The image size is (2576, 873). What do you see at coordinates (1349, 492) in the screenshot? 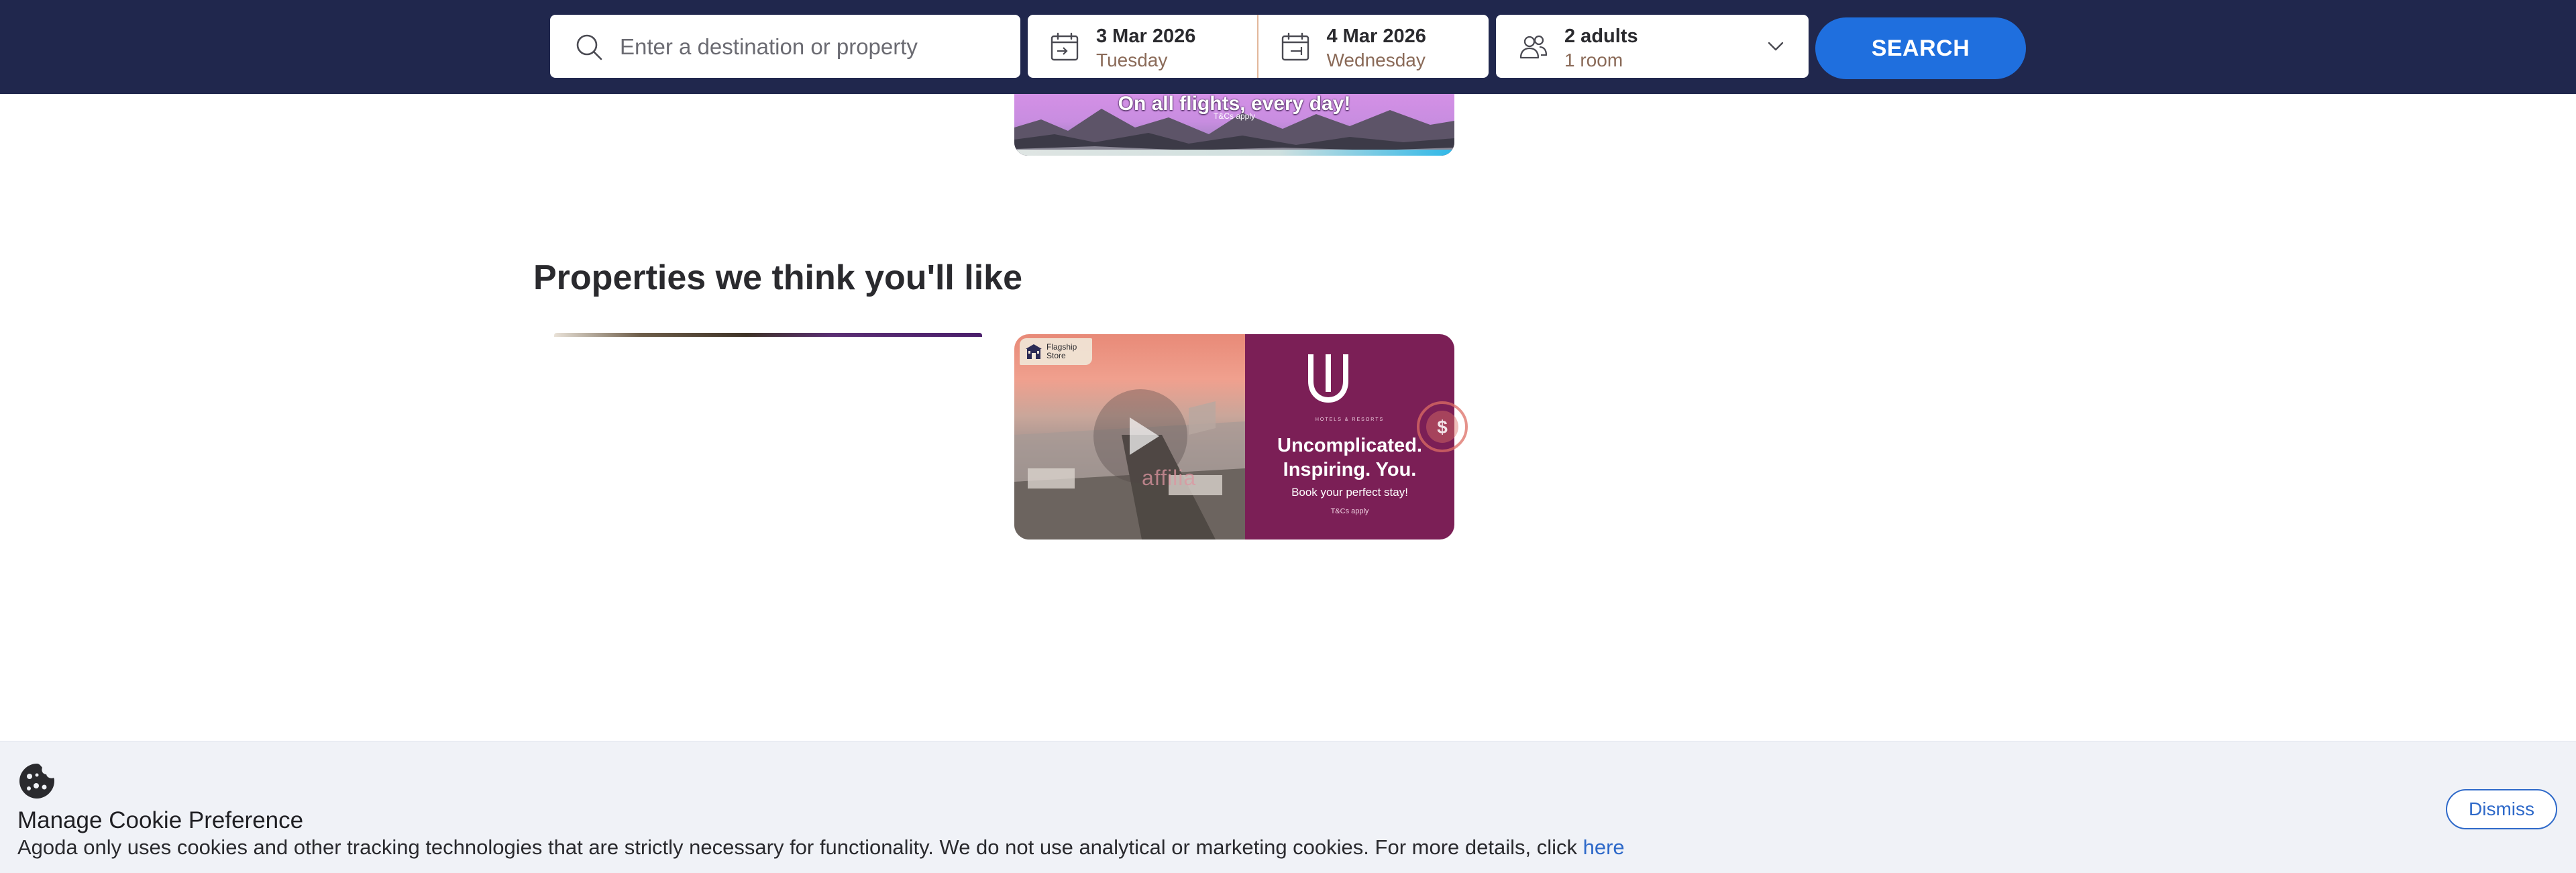
I see `brand-cta: Book your perfect stay!` at bounding box center [1349, 492].